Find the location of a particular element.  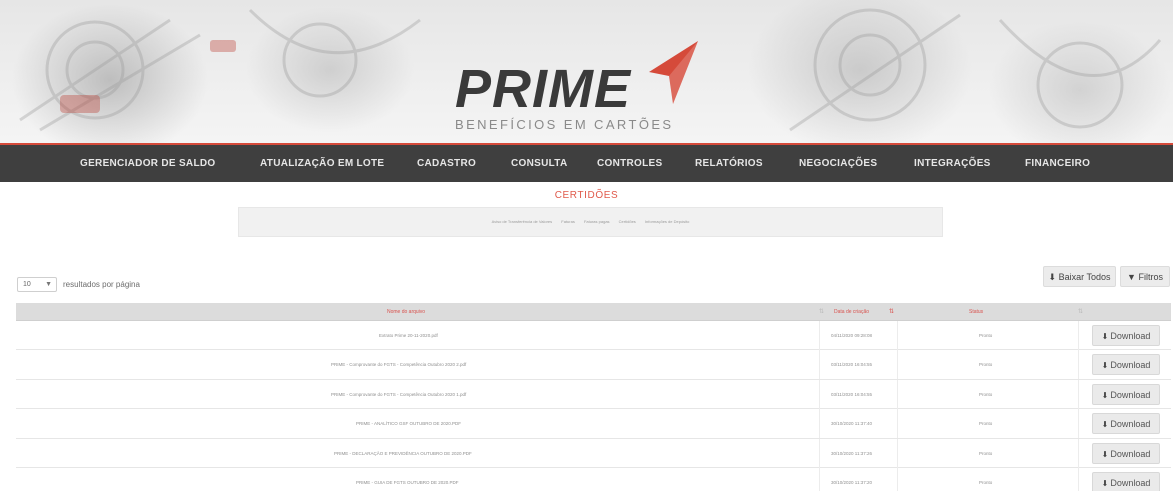

subnav-item-faturas: Faturas is located at coordinates (568, 221).